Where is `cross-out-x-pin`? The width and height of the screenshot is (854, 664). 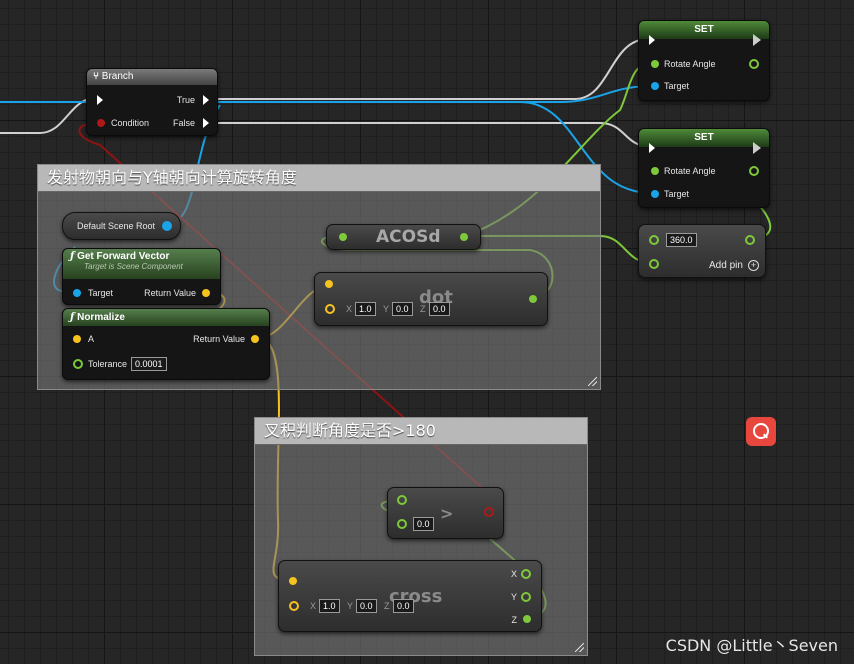 cross-out-x-pin is located at coordinates (526, 574).